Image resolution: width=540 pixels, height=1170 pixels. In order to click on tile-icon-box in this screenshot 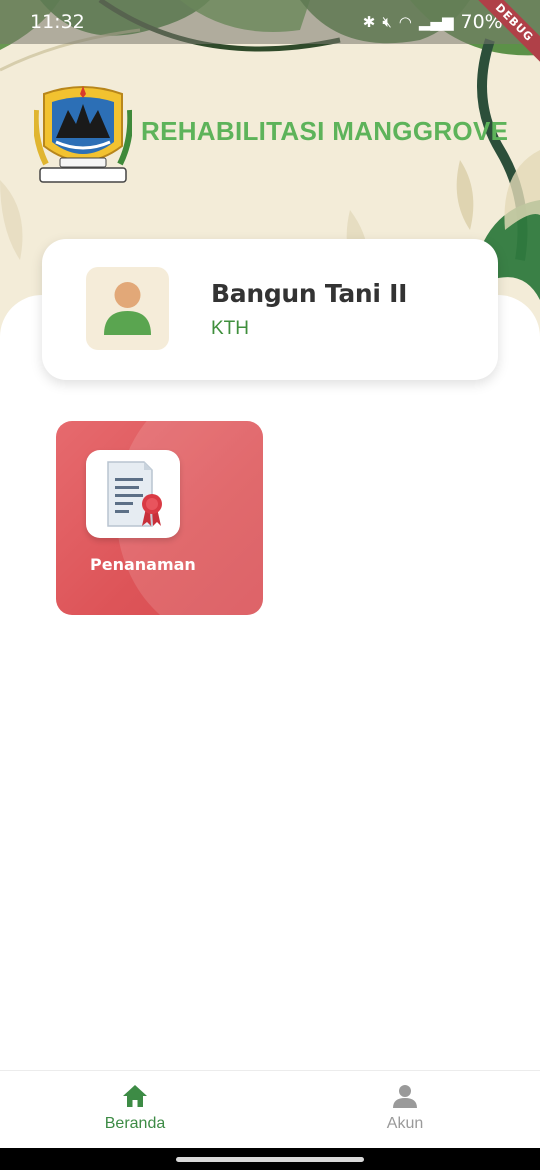, I will do `click(133, 494)`.